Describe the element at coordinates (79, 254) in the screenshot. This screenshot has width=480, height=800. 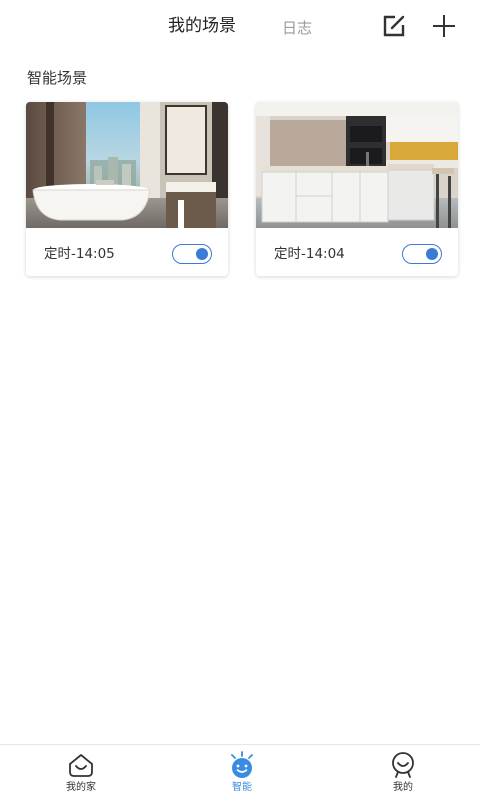
I see `scene-label: 定时-14:05` at that location.